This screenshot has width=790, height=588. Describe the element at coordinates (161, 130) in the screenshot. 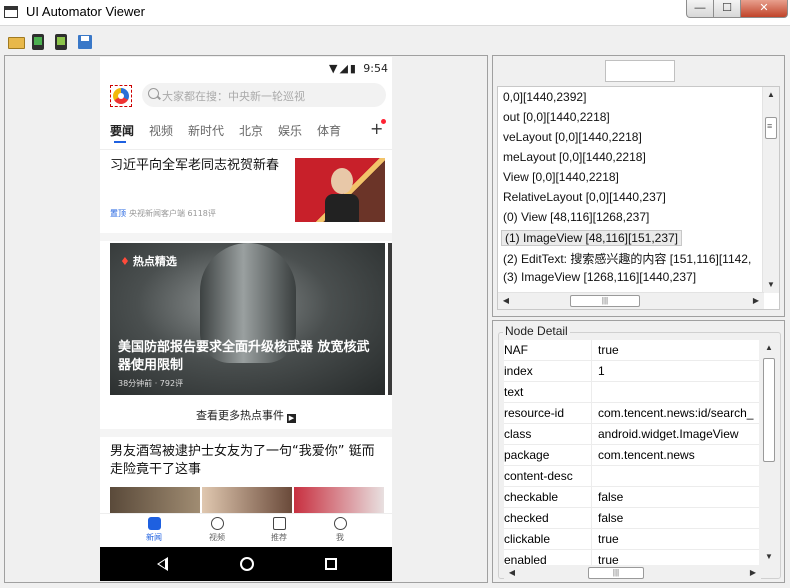

I see `tab-video: 视频` at that location.